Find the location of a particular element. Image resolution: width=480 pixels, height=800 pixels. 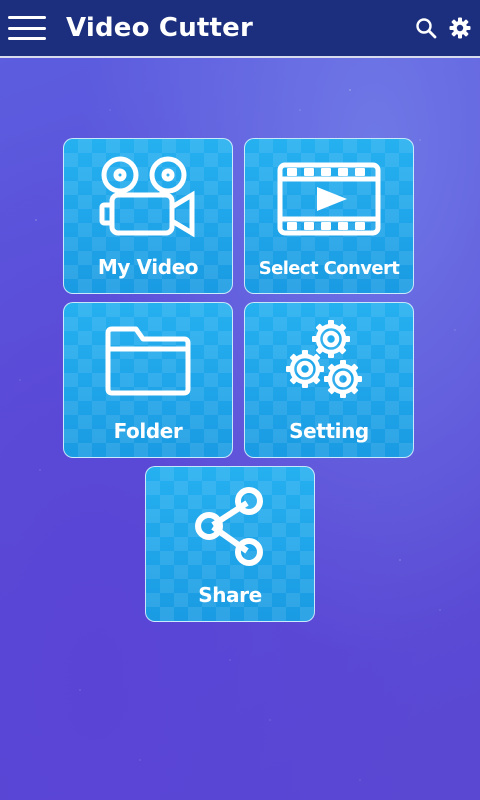

my-video-button: My Video is located at coordinates (148, 216).